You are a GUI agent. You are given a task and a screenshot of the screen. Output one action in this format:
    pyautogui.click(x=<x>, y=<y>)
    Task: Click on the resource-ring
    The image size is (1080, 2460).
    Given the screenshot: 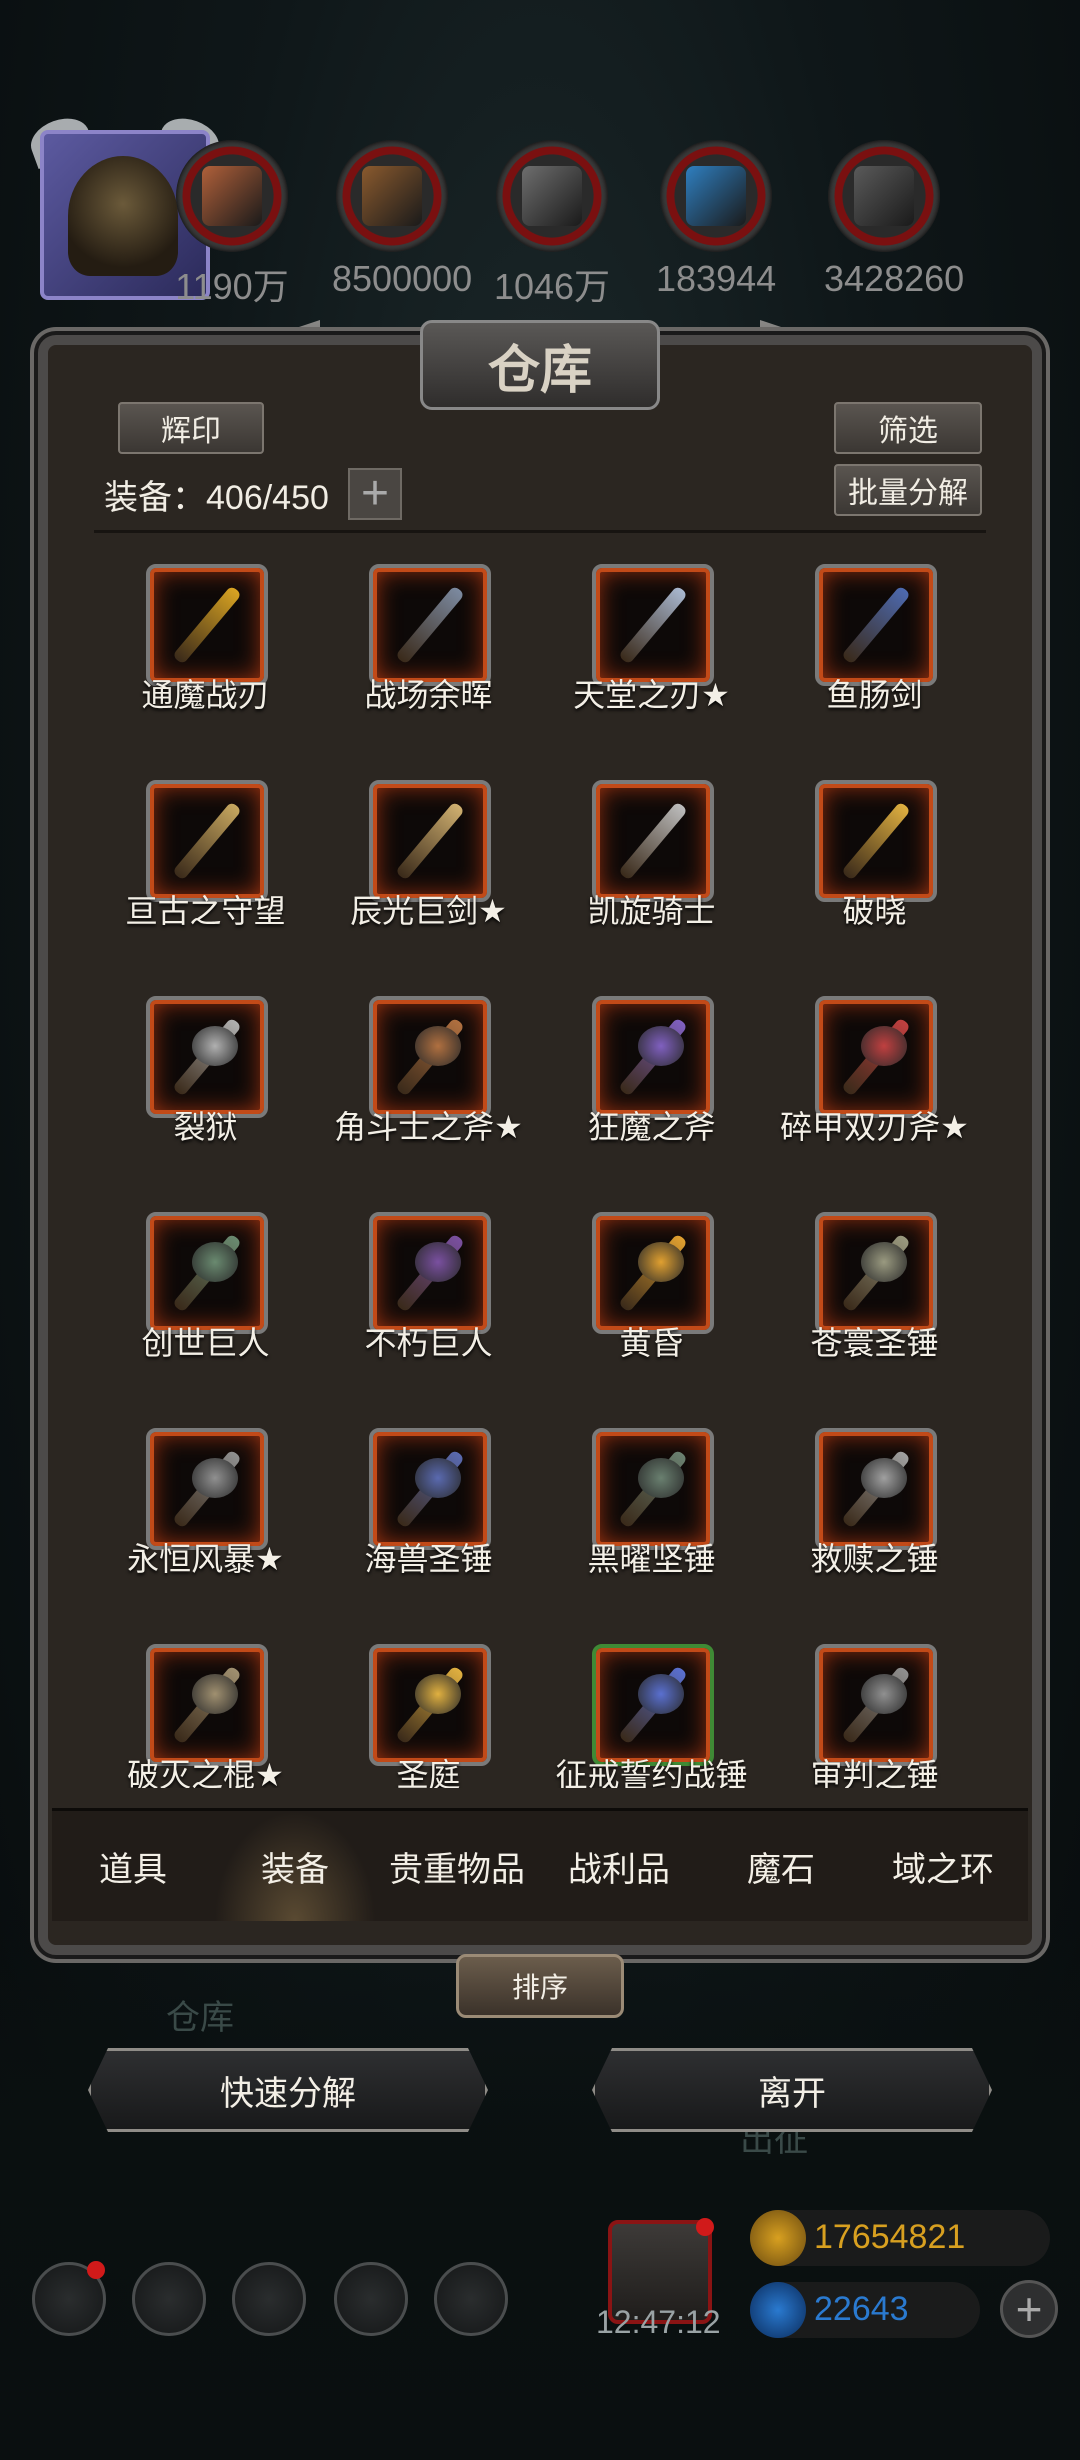 What is the action you would take?
    pyautogui.click(x=884, y=196)
    